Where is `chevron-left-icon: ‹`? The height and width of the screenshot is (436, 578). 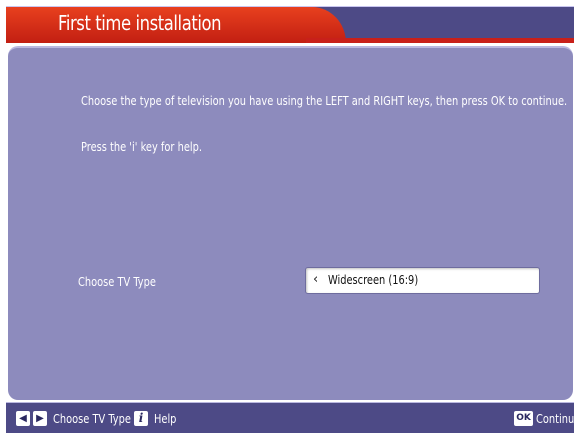 chevron-left-icon: ‹ is located at coordinates (315, 279).